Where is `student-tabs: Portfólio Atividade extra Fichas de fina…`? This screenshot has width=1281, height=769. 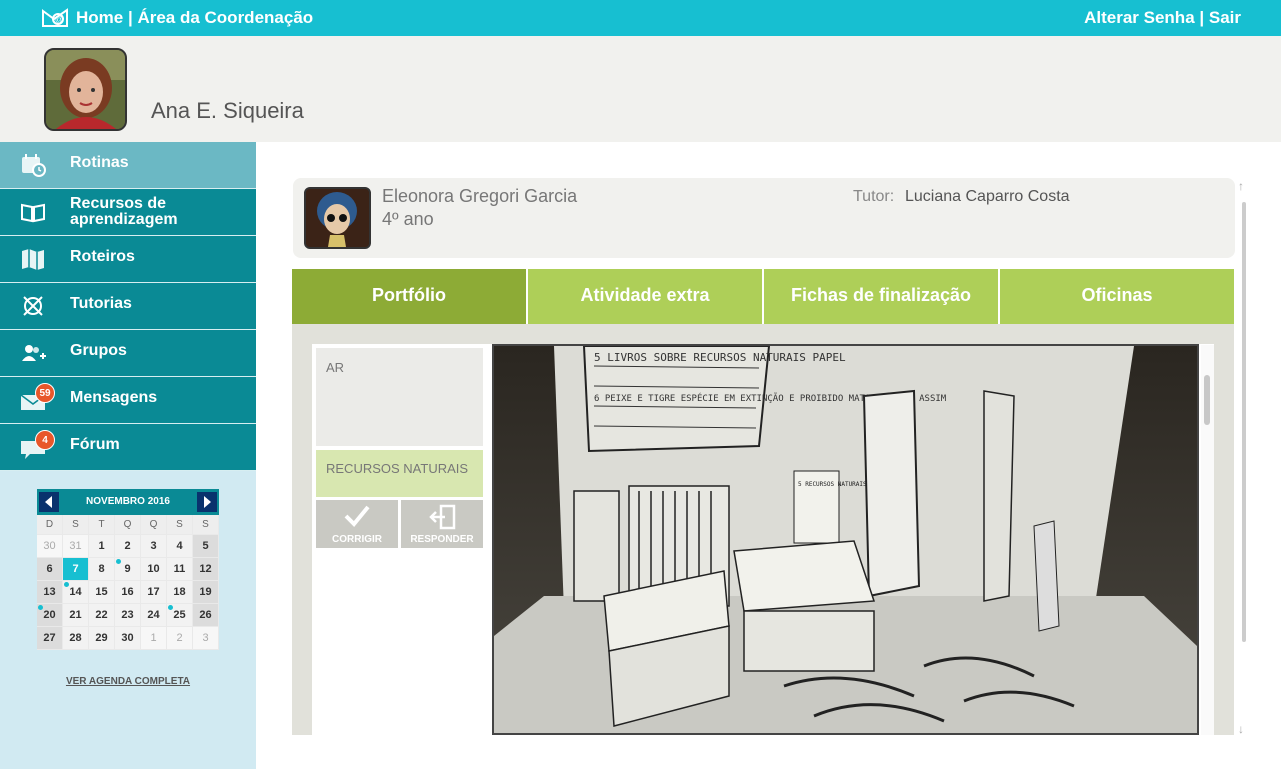
student-tabs: Portfólio Atividade extra Fichas de fina… is located at coordinates (763, 296).